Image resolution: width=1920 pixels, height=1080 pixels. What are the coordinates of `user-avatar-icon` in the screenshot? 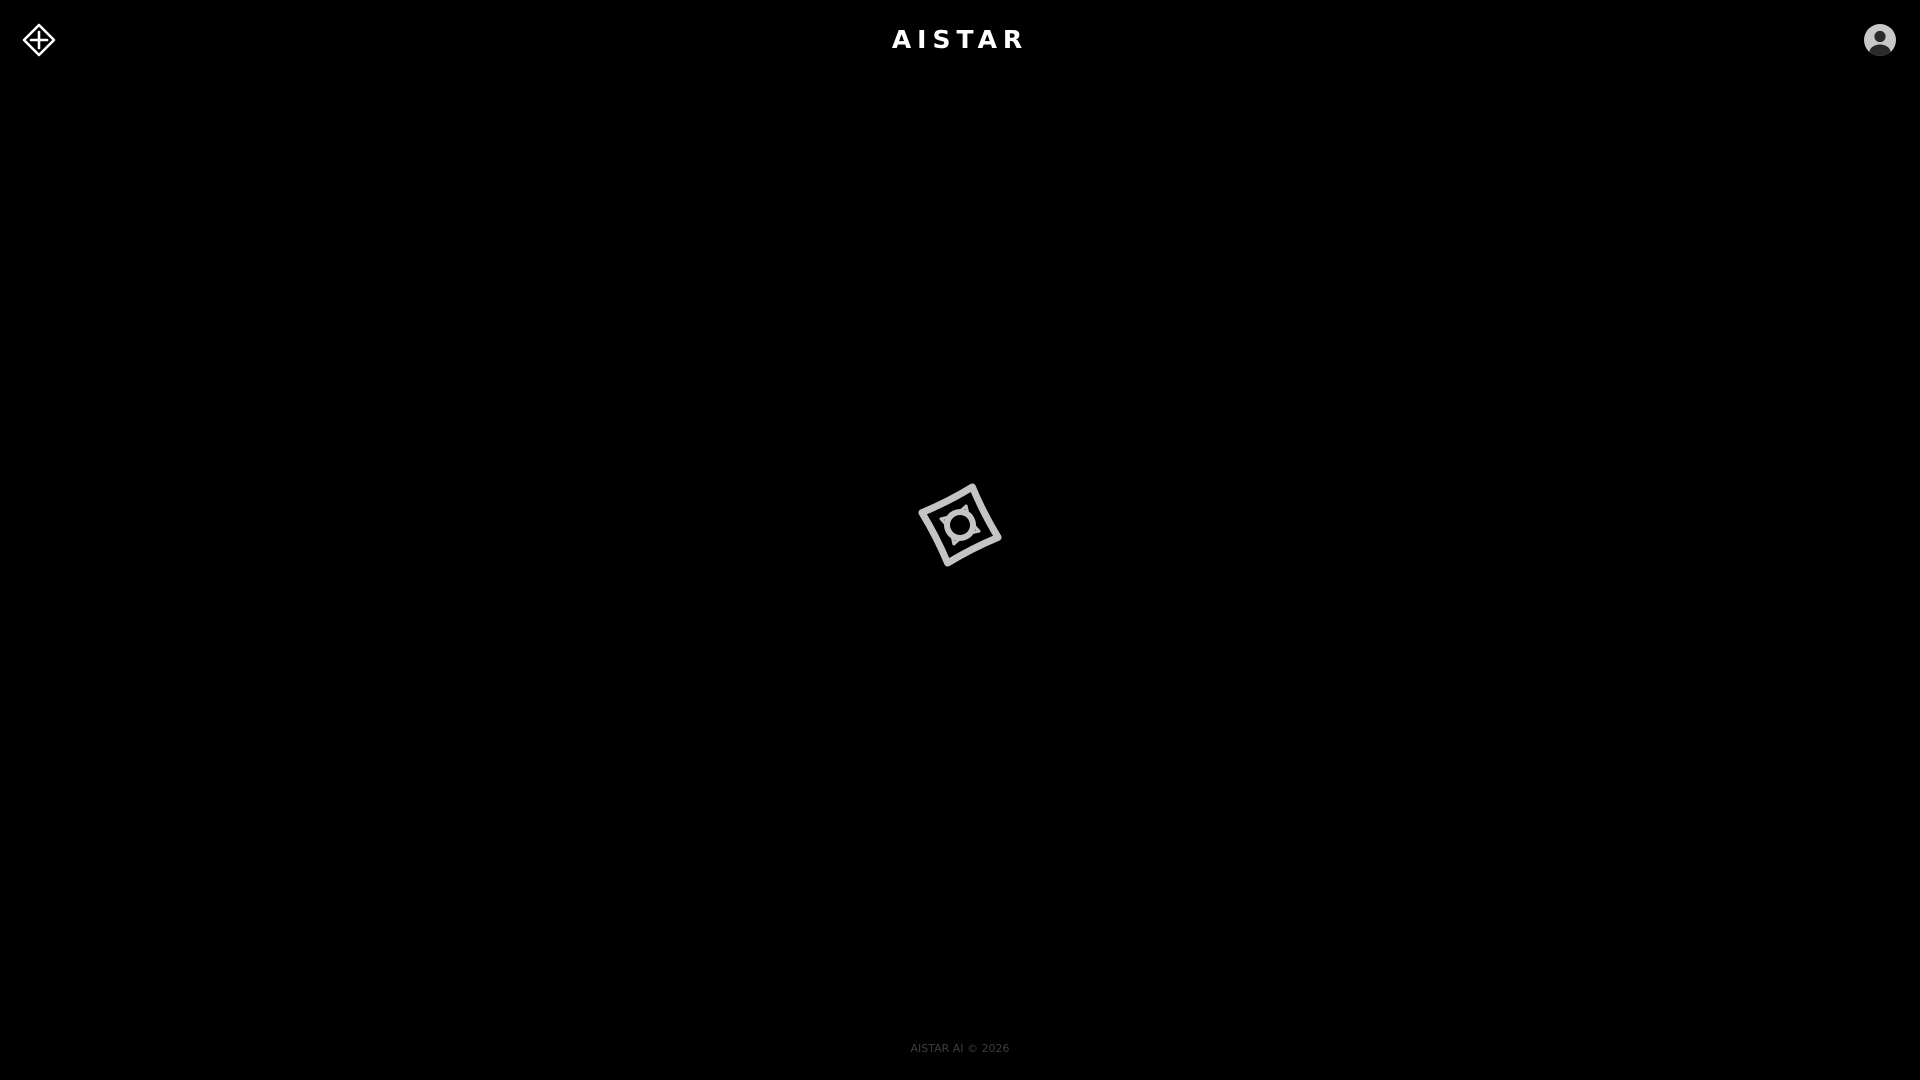 It's located at (1880, 40).